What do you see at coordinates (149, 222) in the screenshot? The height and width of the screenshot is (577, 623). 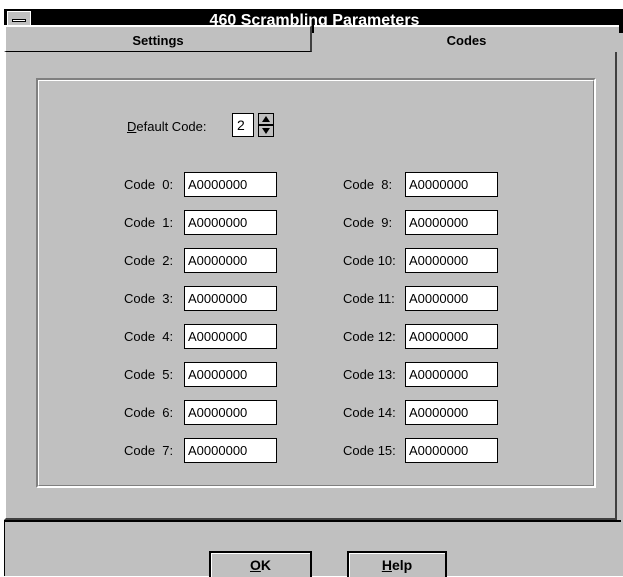 I see `code-label: Code 1:` at bounding box center [149, 222].